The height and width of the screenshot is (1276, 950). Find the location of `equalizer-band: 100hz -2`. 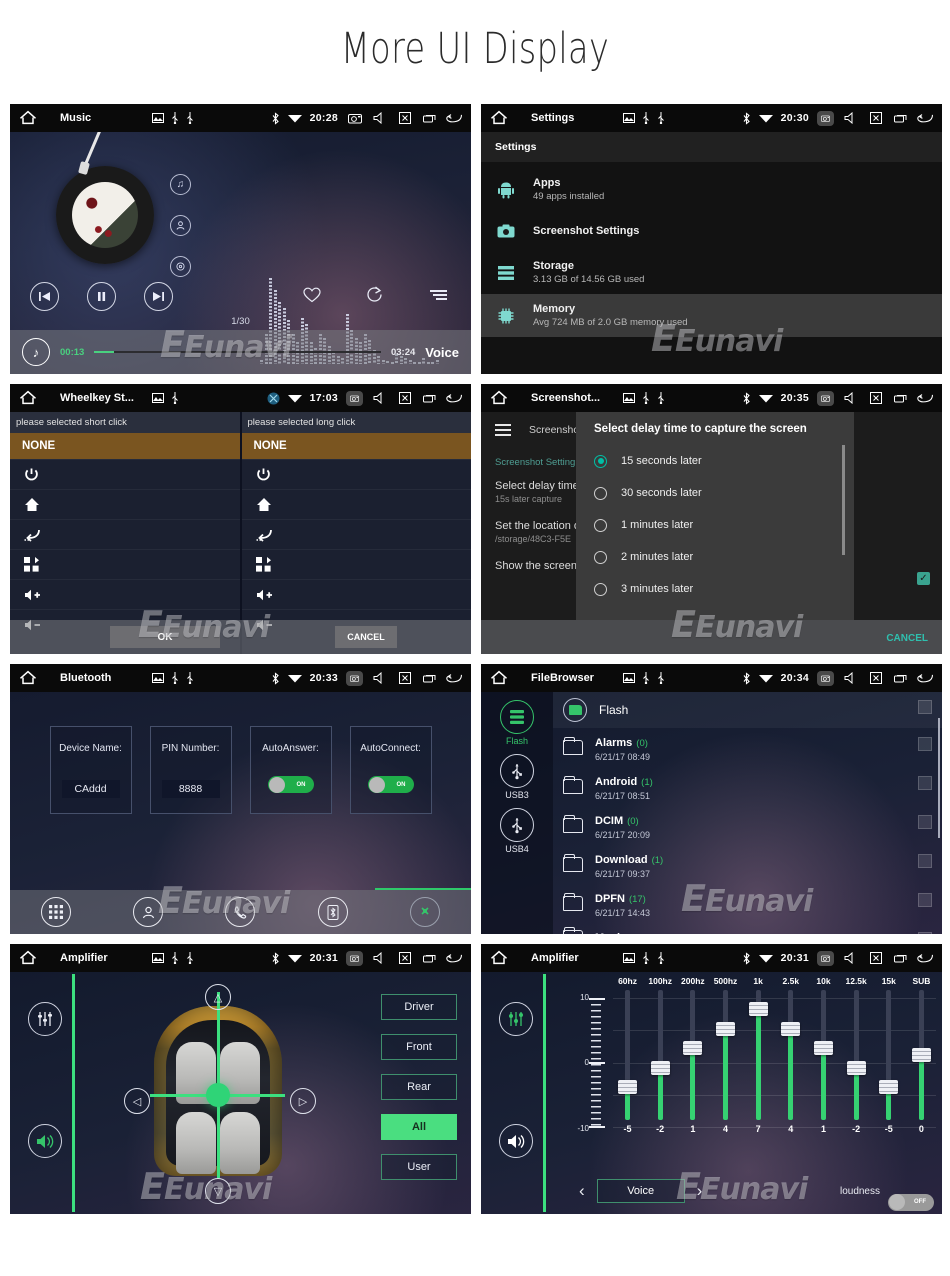

equalizer-band: 100hz -2 is located at coordinates (660, 1072).